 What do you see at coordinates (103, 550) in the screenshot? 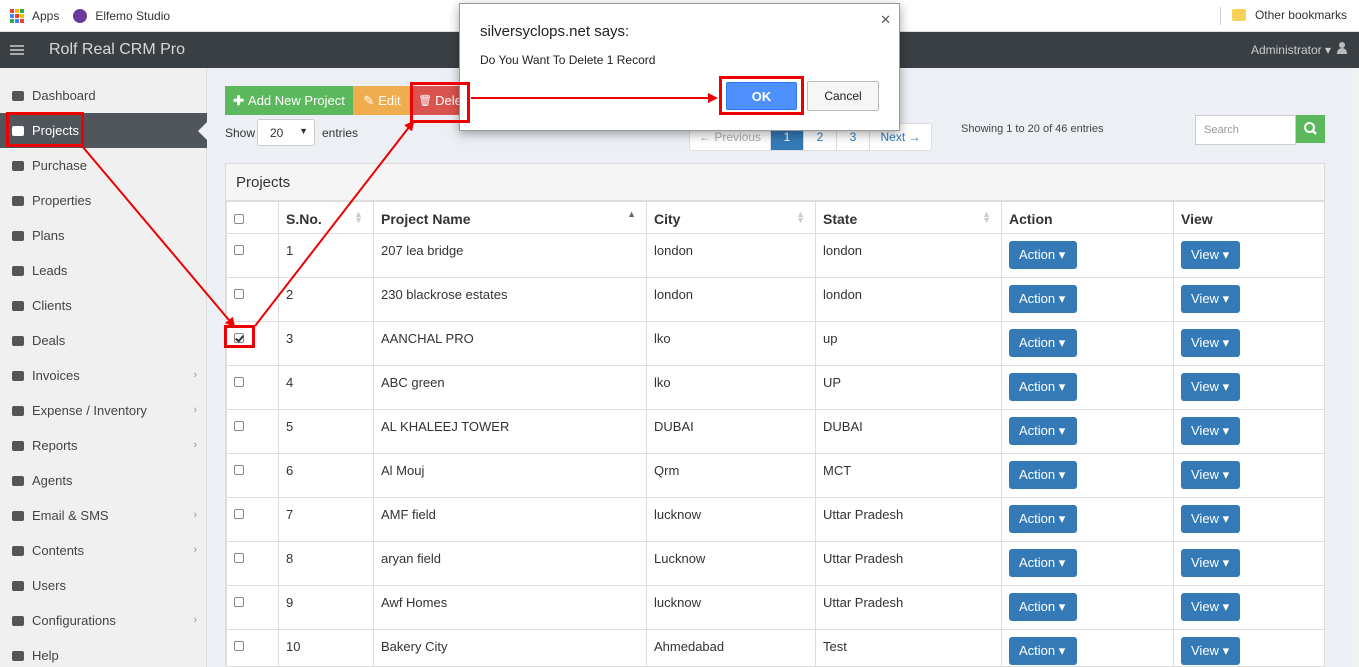
I see `sidebar-item-contents: Contents ›` at bounding box center [103, 550].